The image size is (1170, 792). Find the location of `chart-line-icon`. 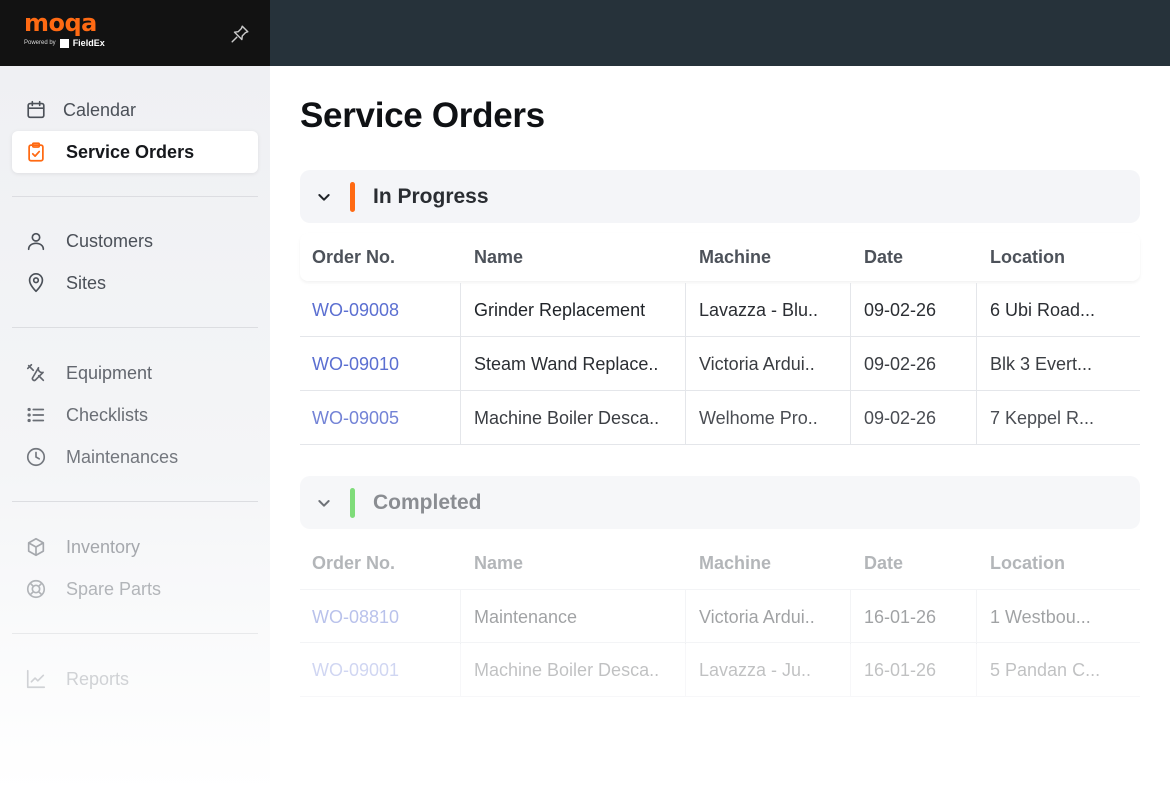

chart-line-icon is located at coordinates (36, 679).